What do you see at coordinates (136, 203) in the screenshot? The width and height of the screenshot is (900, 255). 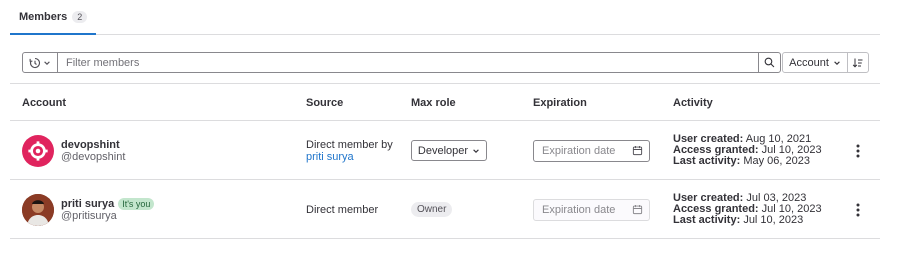 I see `its-you-badge: It's you` at bounding box center [136, 203].